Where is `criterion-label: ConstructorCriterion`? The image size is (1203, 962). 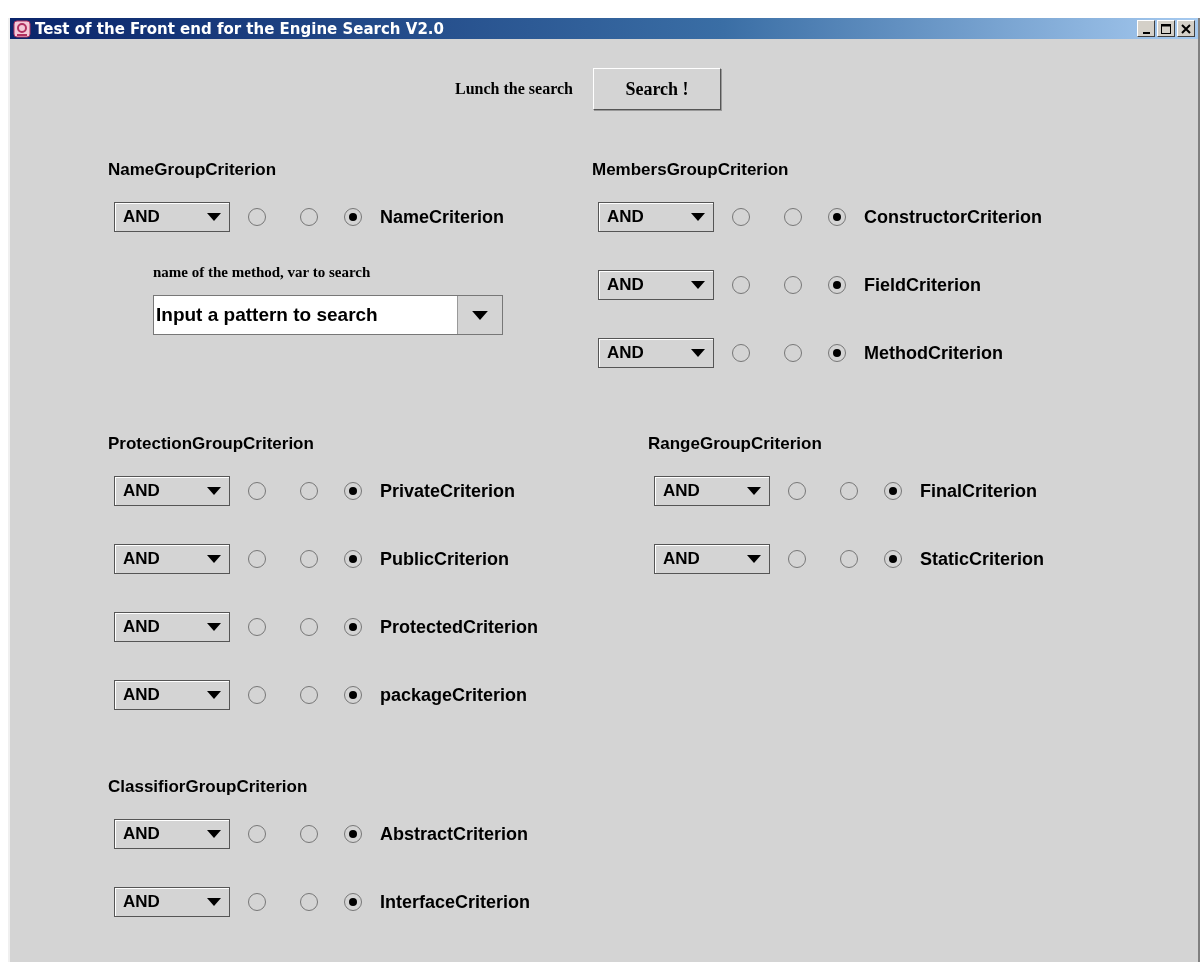
criterion-label: ConstructorCriterion is located at coordinates (953, 217).